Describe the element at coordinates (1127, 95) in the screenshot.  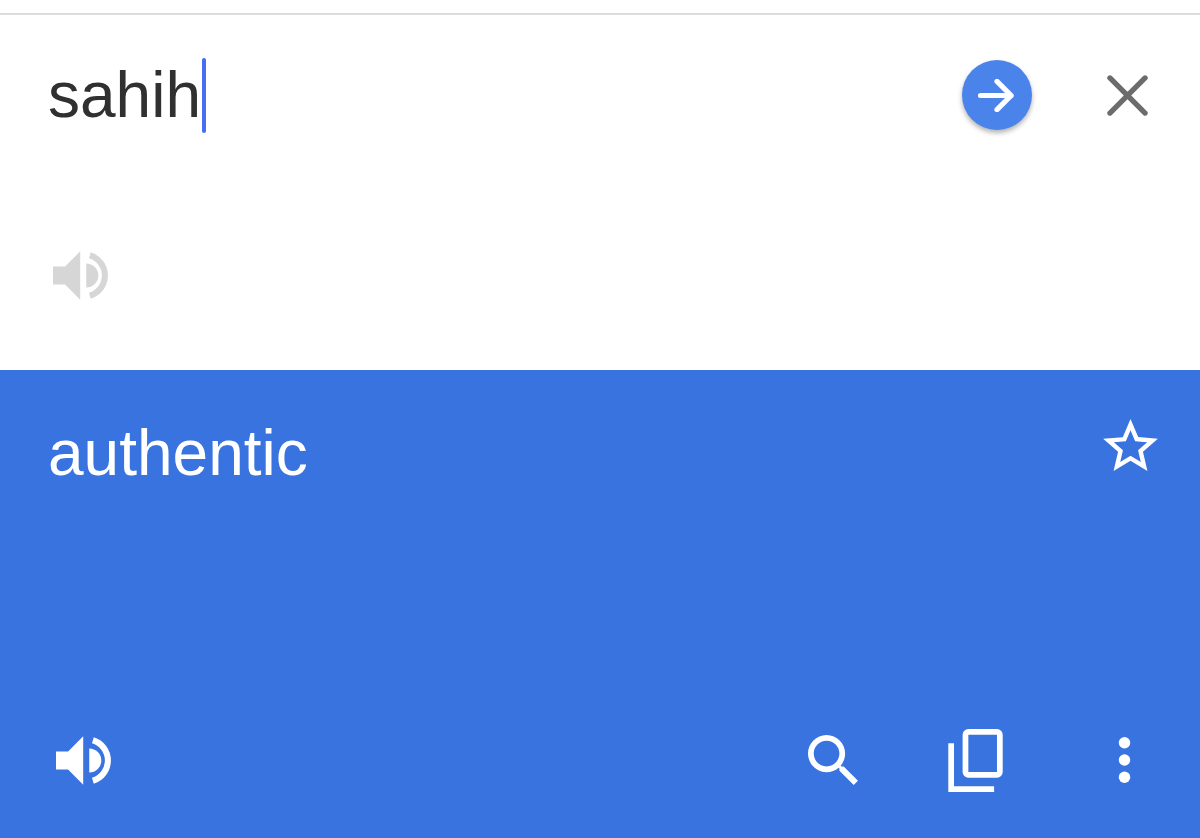
I see `close-icon` at that location.